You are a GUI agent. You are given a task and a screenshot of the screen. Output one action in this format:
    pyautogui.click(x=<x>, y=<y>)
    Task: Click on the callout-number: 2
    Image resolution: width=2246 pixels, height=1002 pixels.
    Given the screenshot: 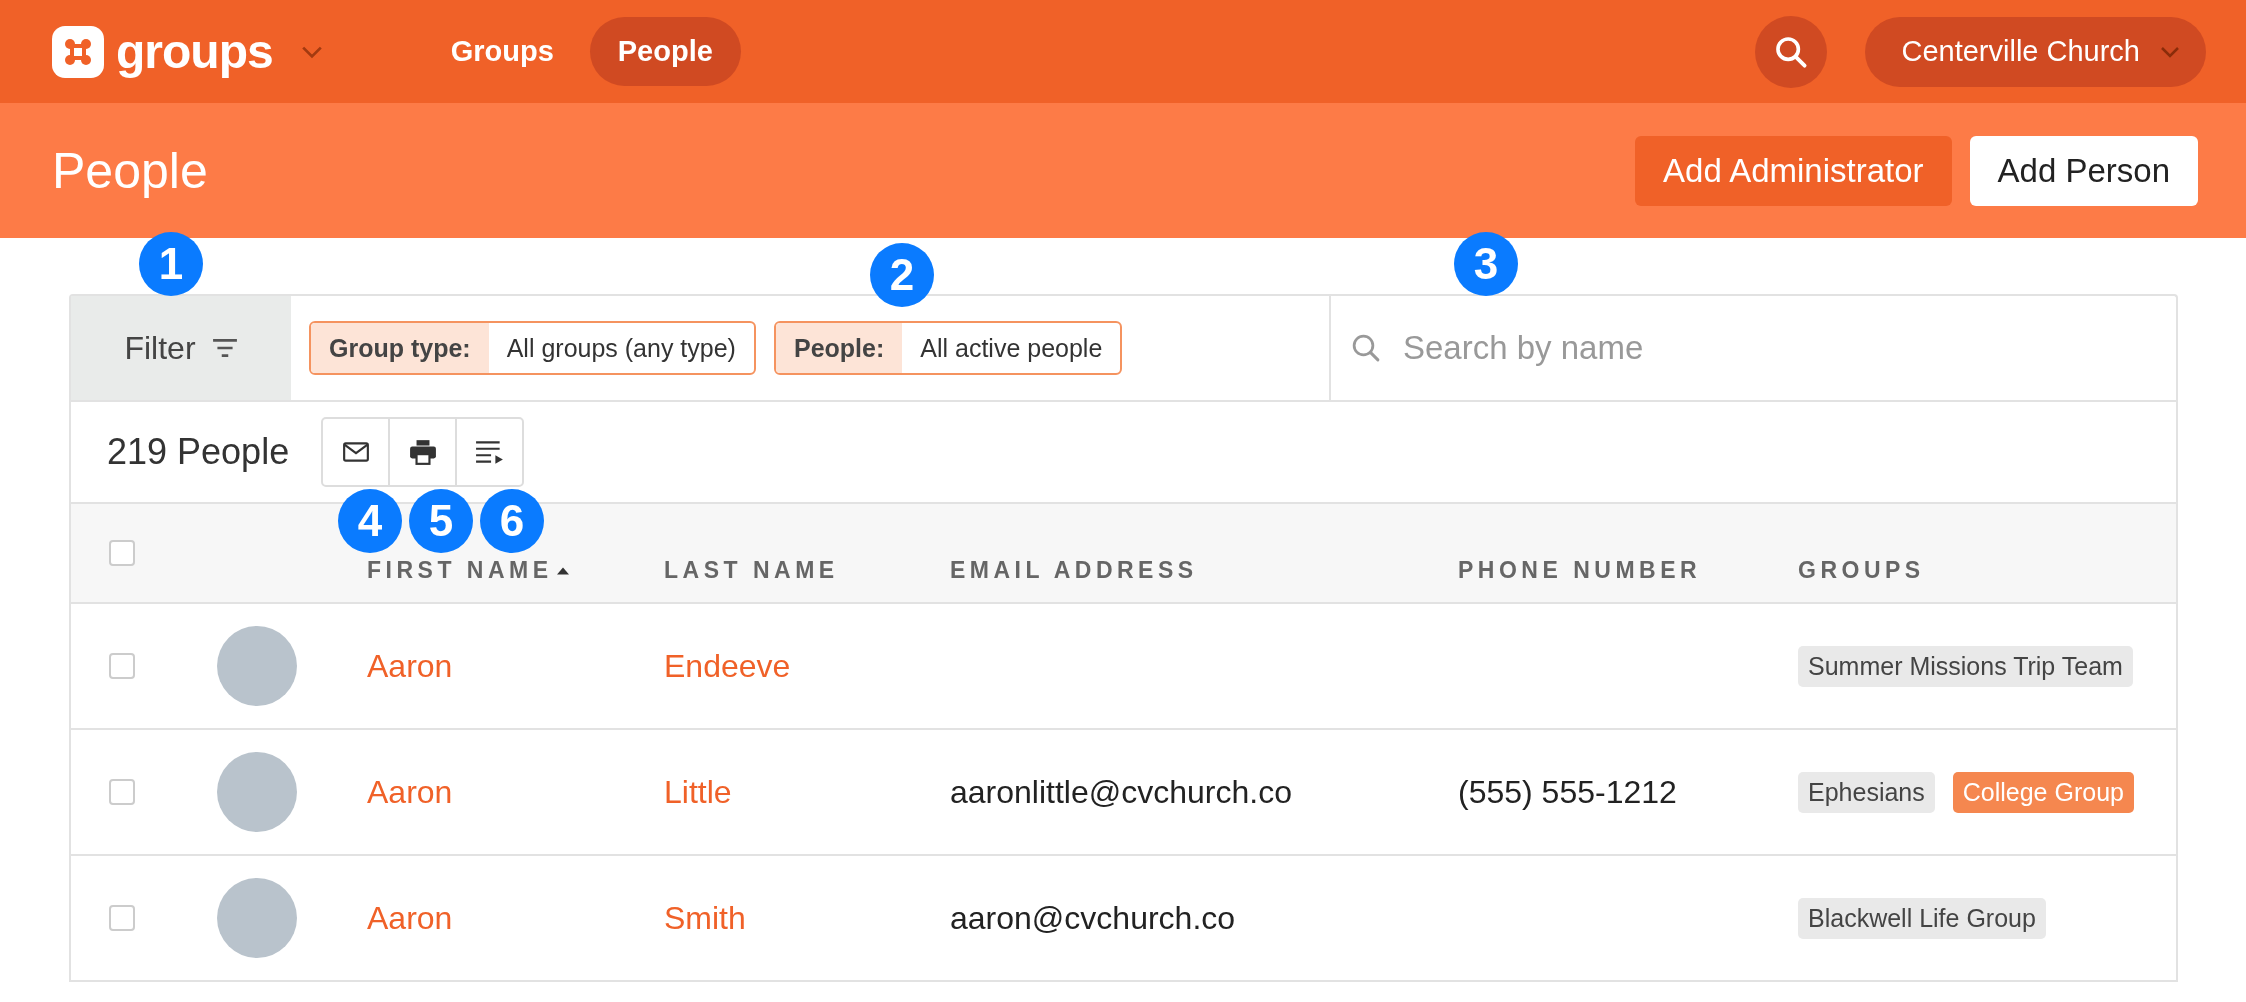 What is the action you would take?
    pyautogui.click(x=902, y=275)
    